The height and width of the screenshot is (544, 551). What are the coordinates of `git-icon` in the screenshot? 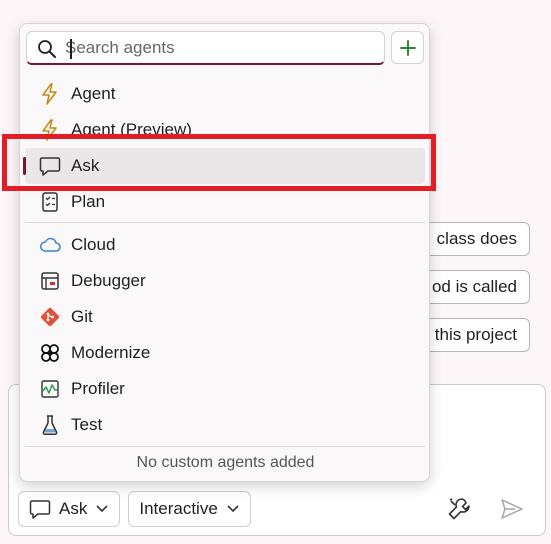 It's located at (50, 317).